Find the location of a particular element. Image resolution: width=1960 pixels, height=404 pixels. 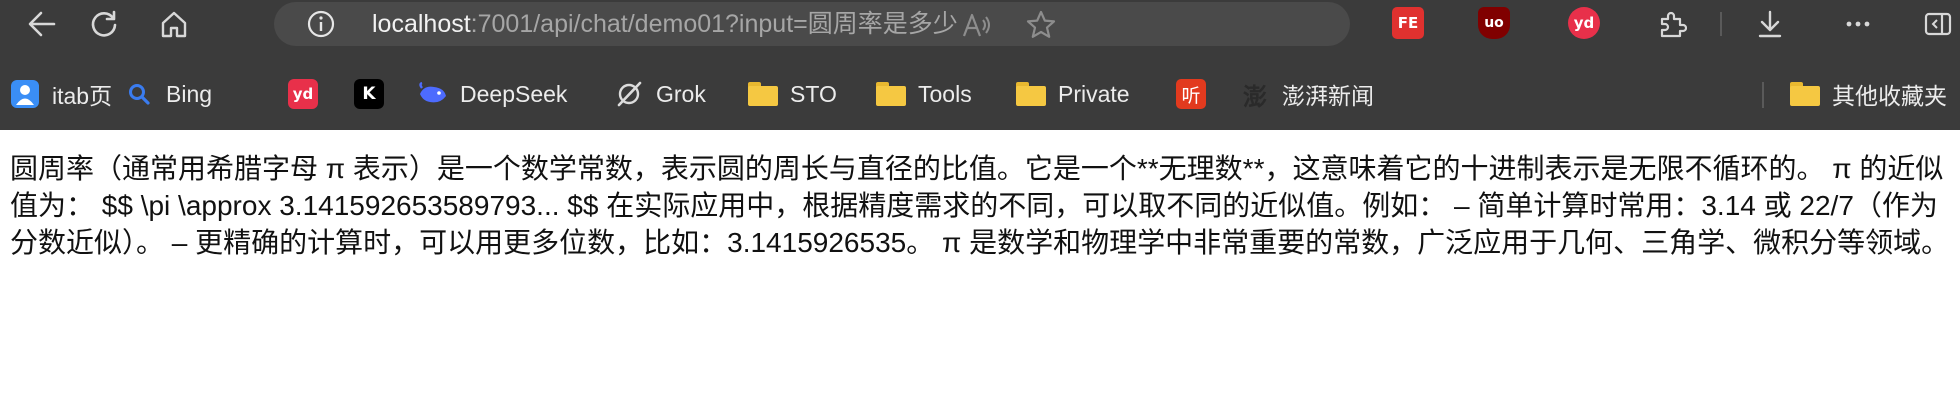

home-icon is located at coordinates (174, 24).